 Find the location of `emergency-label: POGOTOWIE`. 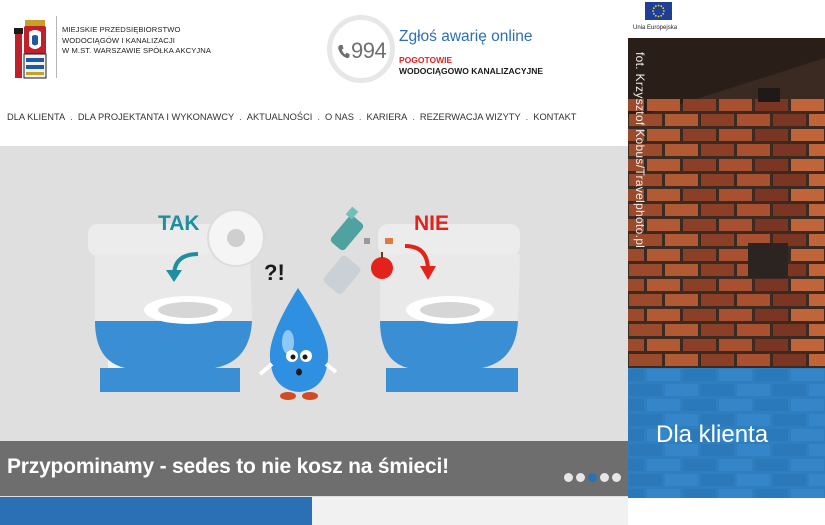

emergency-label: POGOTOWIE is located at coordinates (426, 60).